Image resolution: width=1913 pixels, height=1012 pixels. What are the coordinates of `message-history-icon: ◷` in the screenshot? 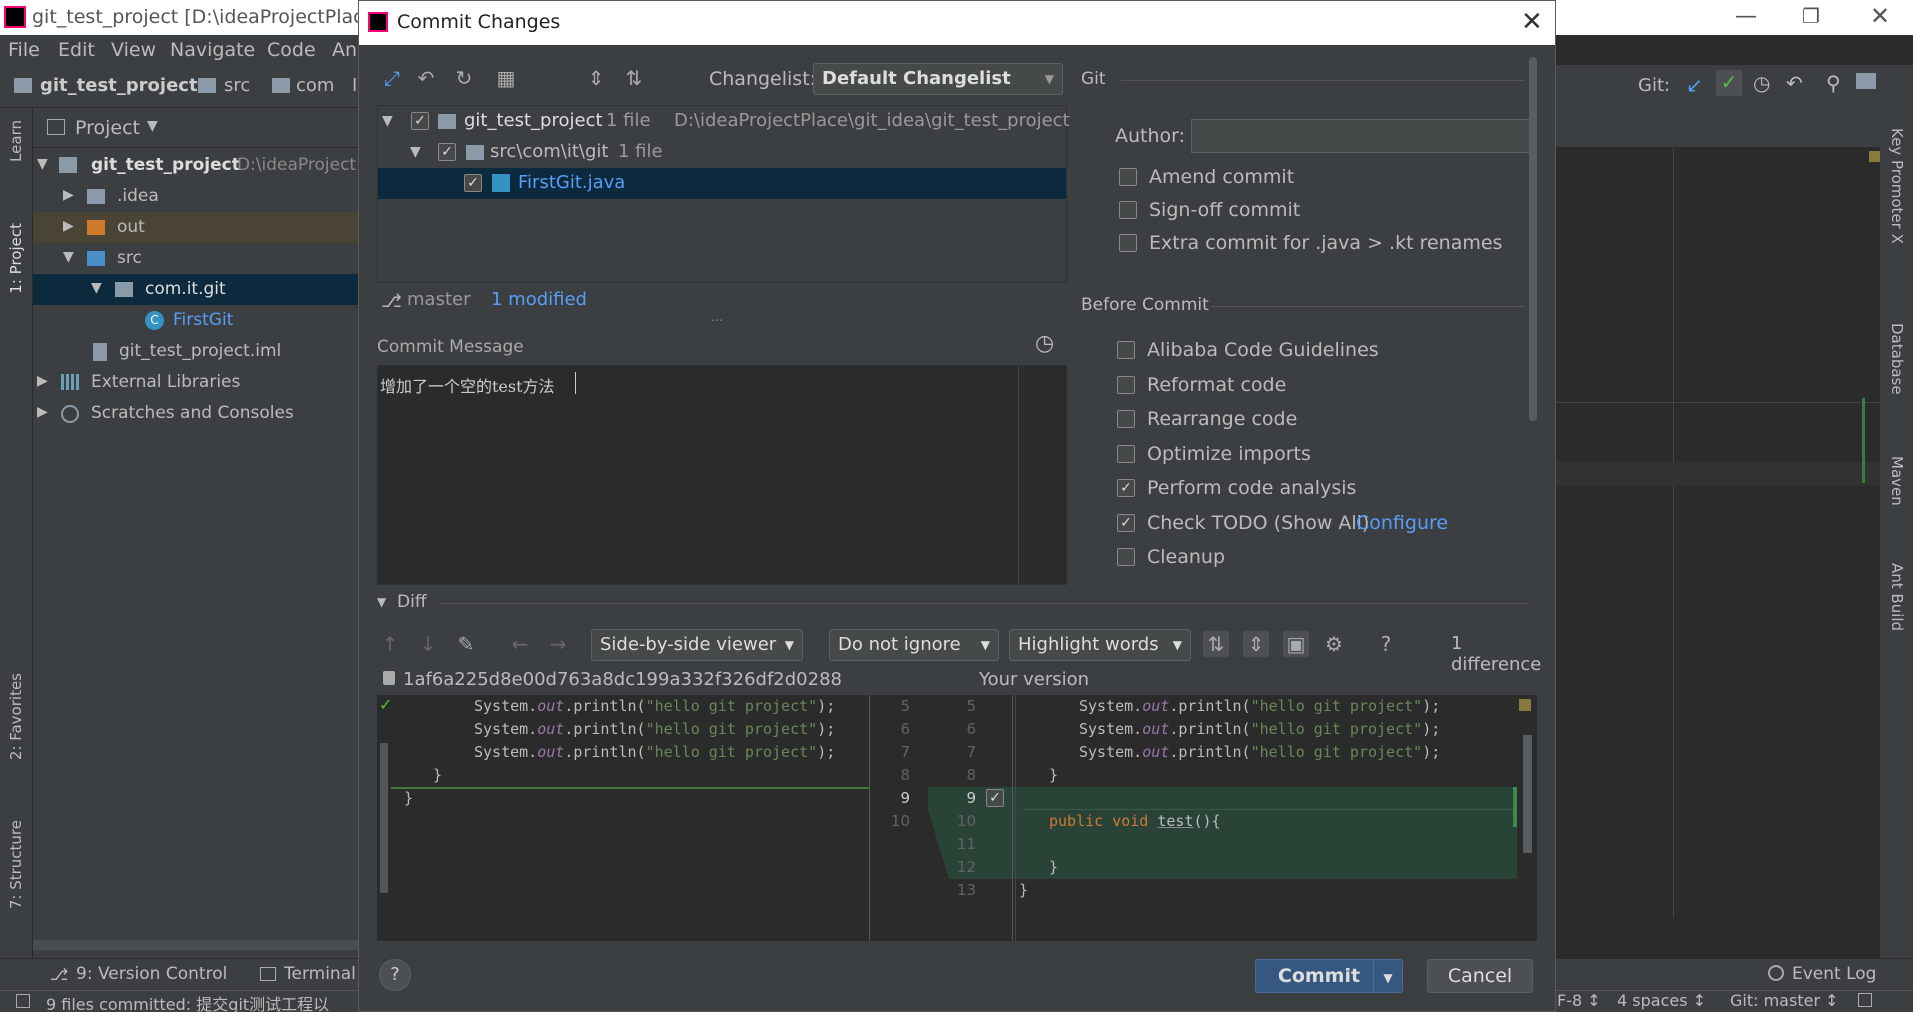 It's located at (1044, 343).